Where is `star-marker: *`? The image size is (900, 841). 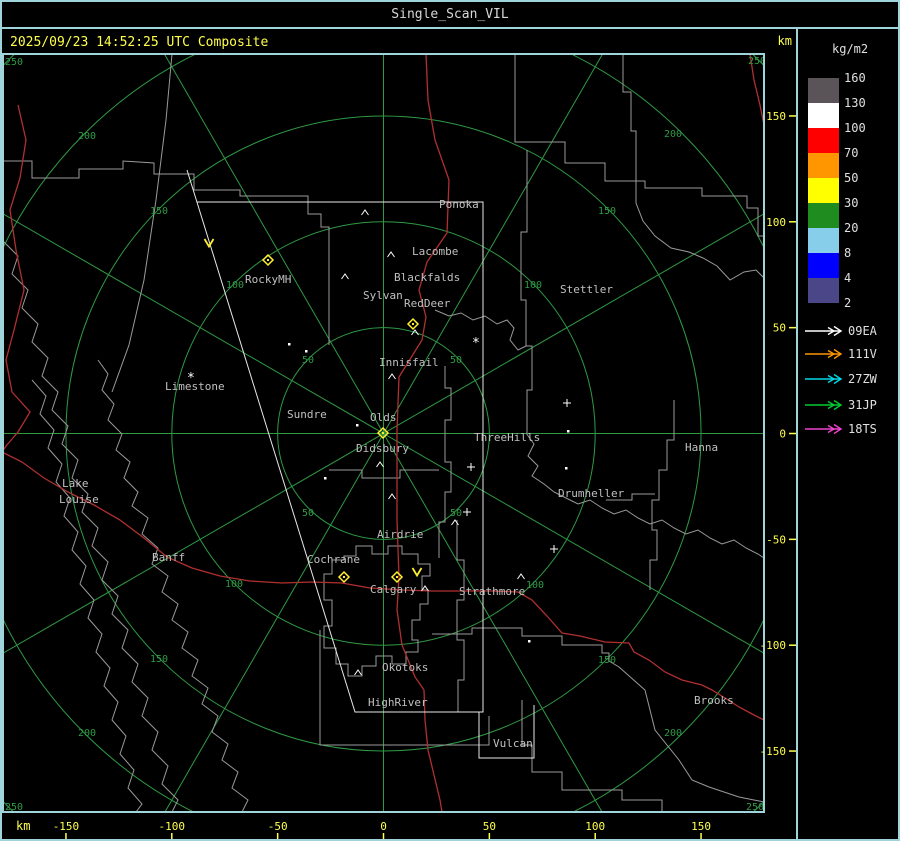 star-marker: * is located at coordinates (476, 343).